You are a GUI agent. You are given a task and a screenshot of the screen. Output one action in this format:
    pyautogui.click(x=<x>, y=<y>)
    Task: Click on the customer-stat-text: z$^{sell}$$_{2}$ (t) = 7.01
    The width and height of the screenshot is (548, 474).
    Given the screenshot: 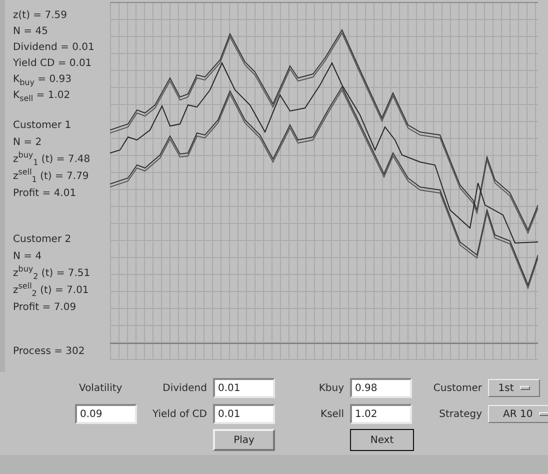 What is the action you would take?
    pyautogui.click(x=51, y=290)
    